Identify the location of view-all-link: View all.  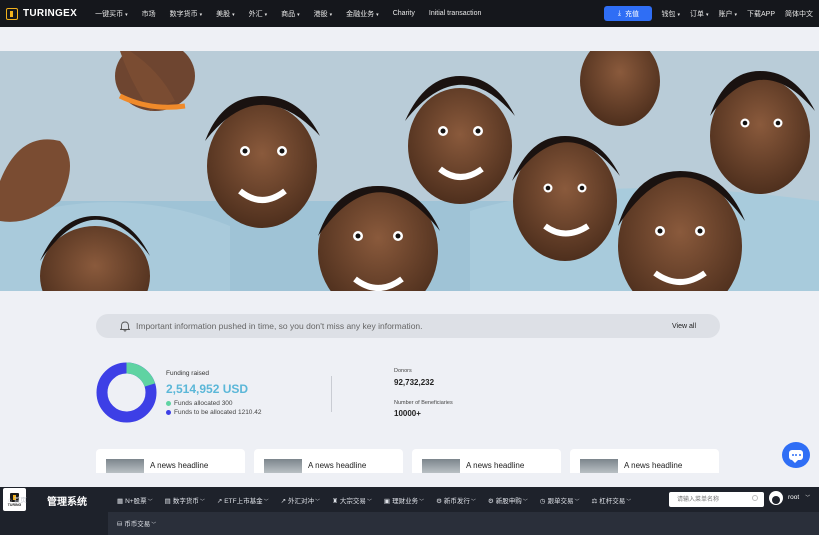
(684, 326).